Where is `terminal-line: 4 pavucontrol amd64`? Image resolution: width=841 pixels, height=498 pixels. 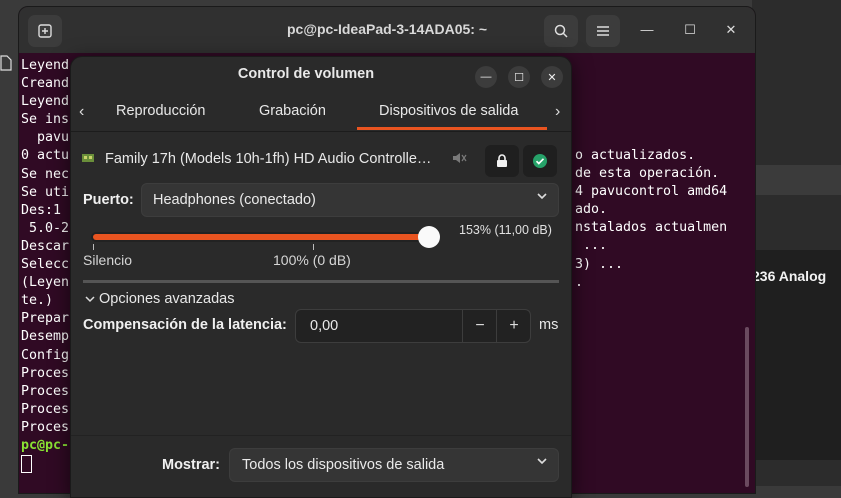
terminal-line: 4 pavucontrol amd64 is located at coordinates (651, 192).